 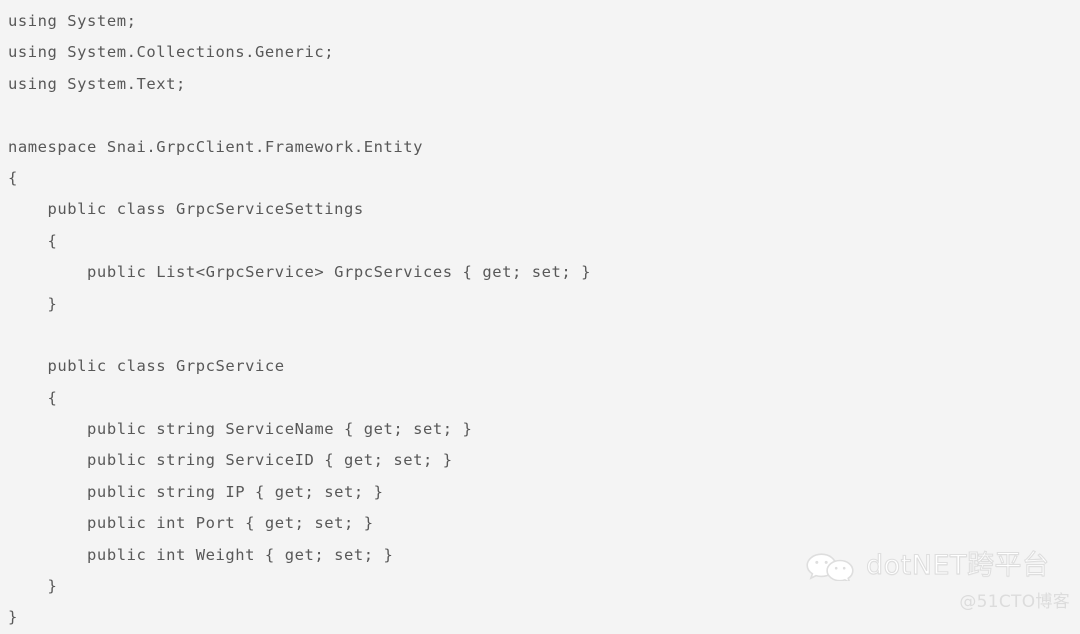 I want to click on code-line: public int Weight { get; set; }, so click(x=201, y=554).